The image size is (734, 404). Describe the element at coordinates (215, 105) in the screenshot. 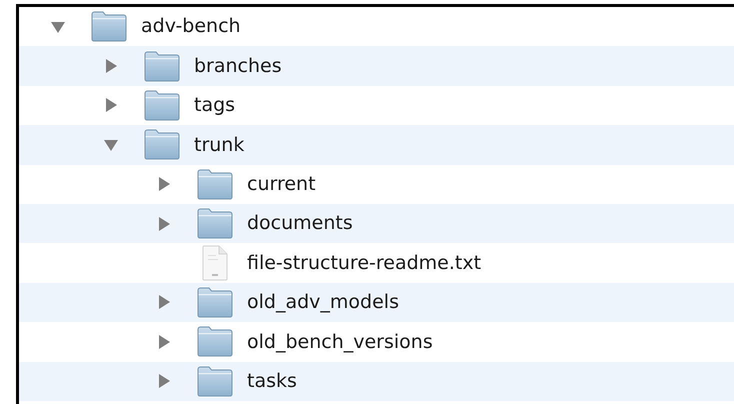

I see `item-name: tags` at that location.